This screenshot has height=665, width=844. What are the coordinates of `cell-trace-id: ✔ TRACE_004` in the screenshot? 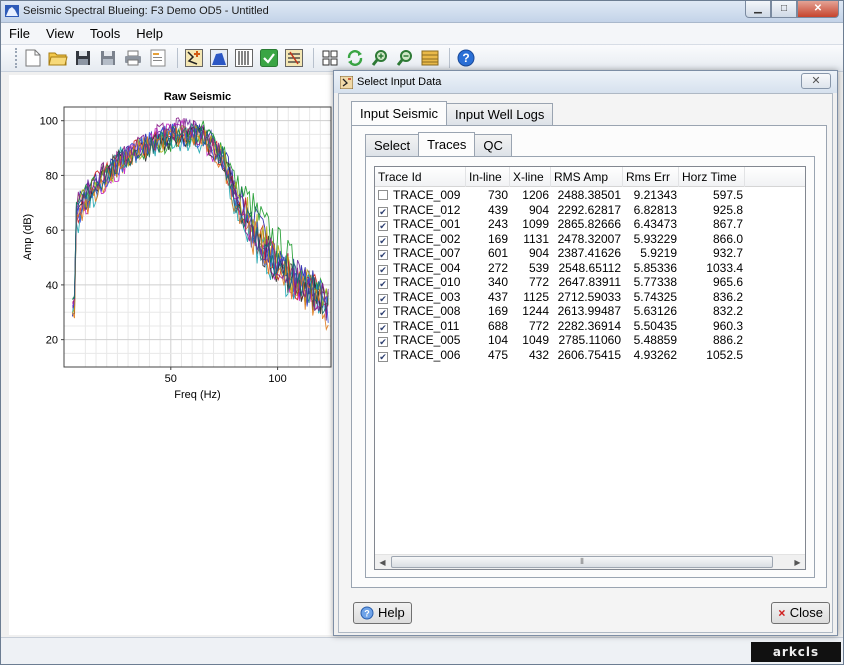 It's located at (420, 268).